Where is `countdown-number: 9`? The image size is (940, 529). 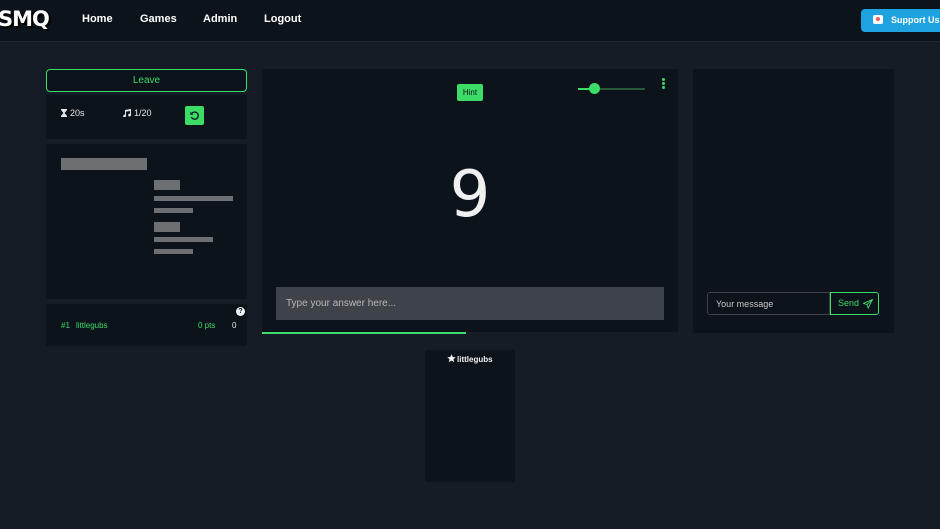
countdown-number: 9 is located at coordinates (470, 195).